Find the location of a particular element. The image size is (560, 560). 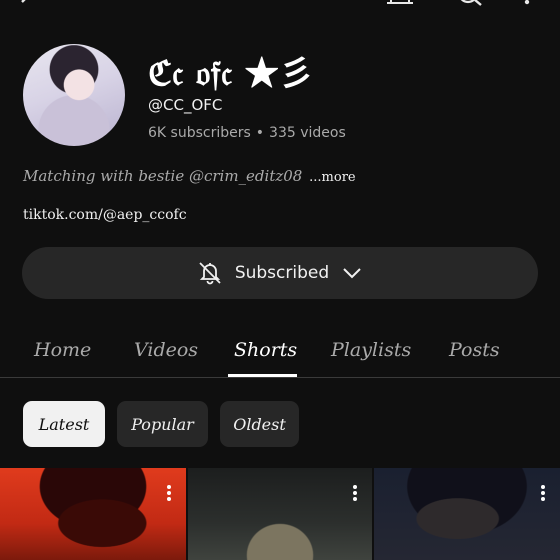

tab-shorts: Shorts is located at coordinates (265, 350).